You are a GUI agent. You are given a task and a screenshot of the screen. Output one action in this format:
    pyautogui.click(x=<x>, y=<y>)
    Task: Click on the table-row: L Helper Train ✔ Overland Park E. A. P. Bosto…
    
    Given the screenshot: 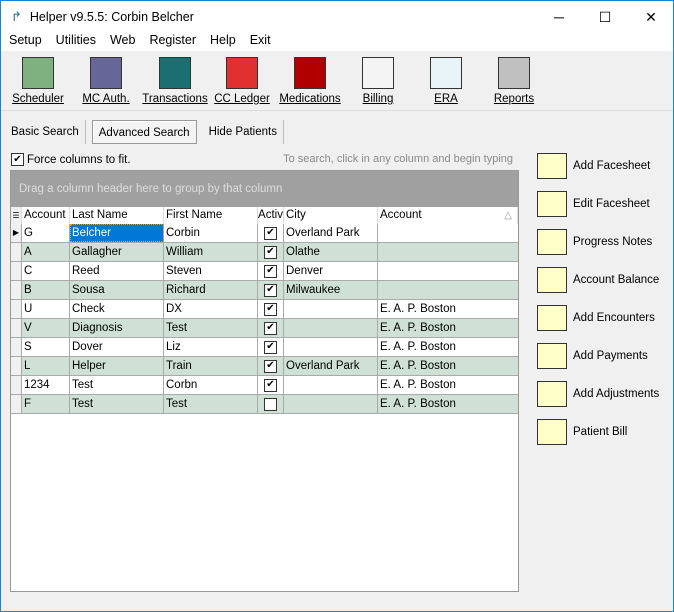 What is the action you would take?
    pyautogui.click(x=264, y=366)
    